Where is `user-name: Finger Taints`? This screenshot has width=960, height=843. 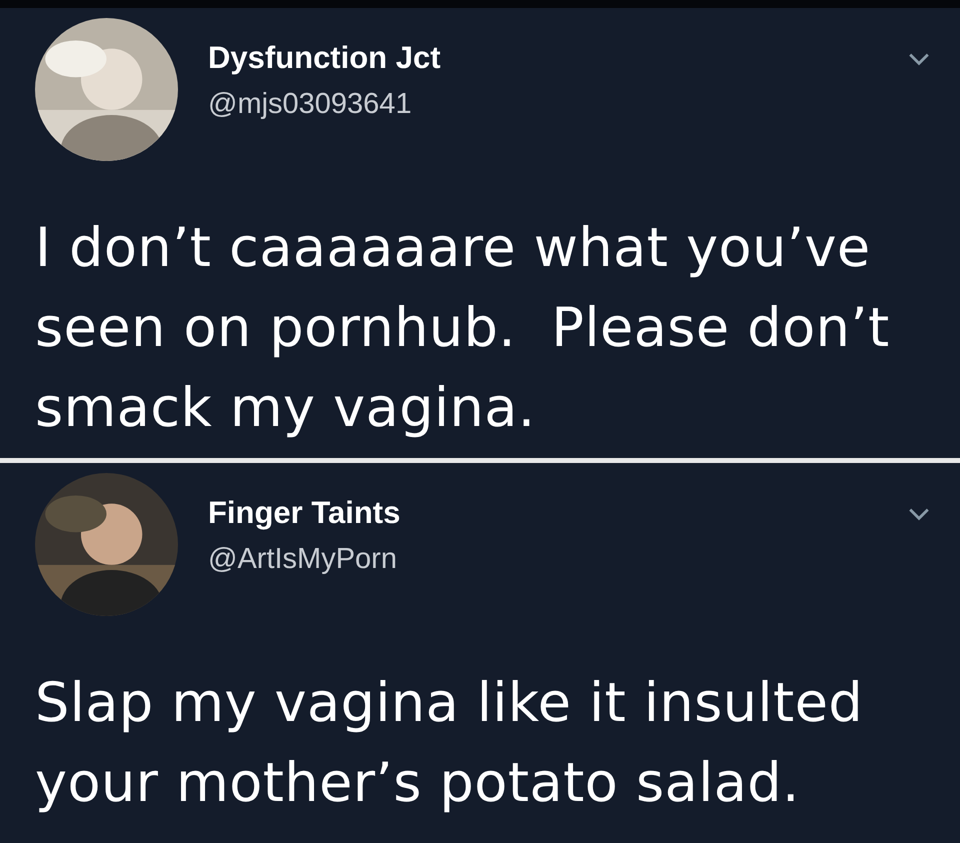 user-name: Finger Taints is located at coordinates (558, 513).